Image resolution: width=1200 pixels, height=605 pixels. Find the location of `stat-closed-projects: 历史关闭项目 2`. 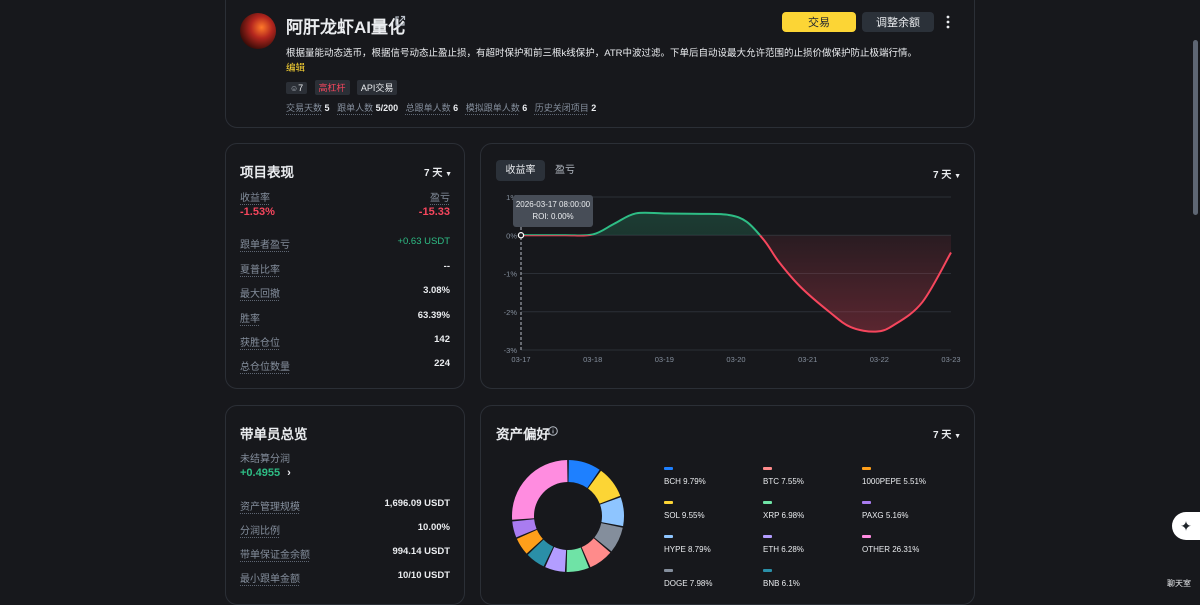

stat-closed-projects: 历史关闭项目 2 is located at coordinates (565, 108).